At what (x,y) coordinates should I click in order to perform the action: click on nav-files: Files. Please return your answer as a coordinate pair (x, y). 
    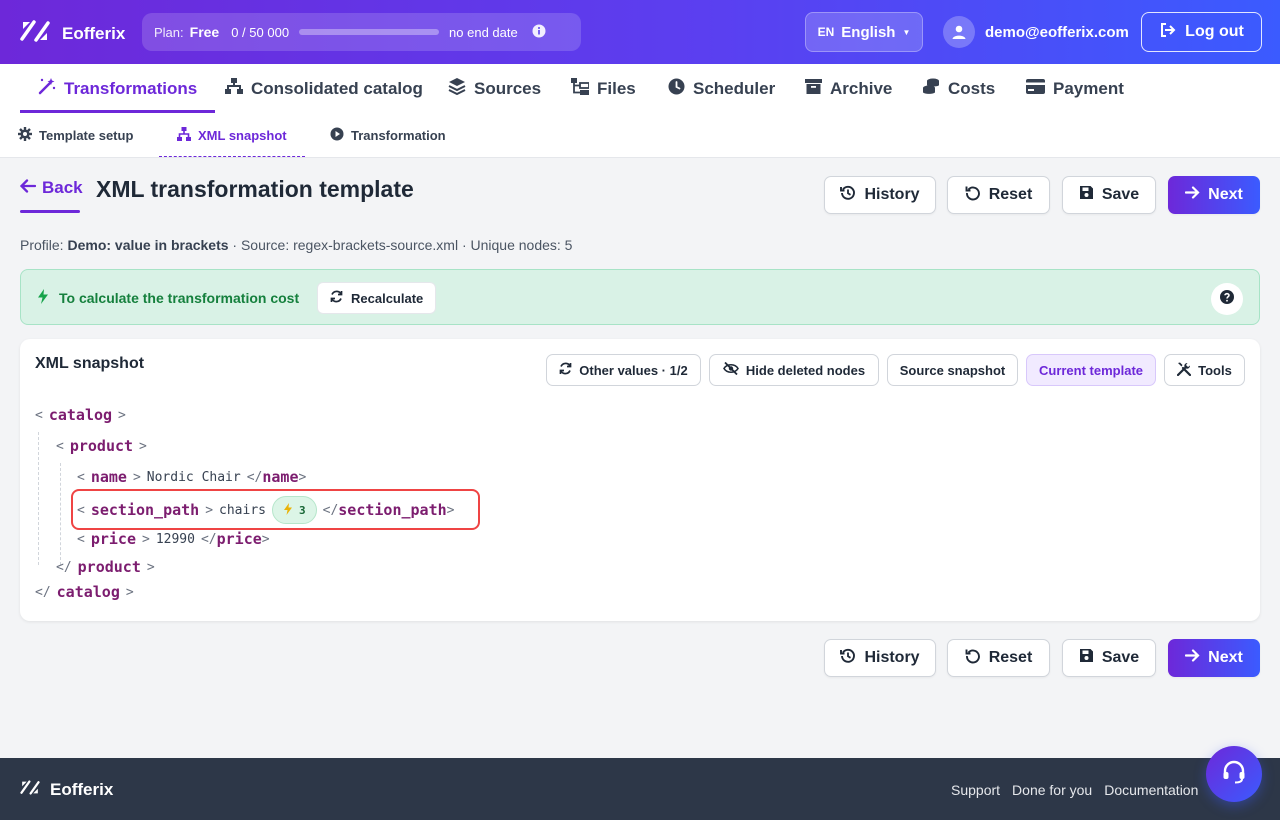
    Looking at the image, I should click on (603, 88).